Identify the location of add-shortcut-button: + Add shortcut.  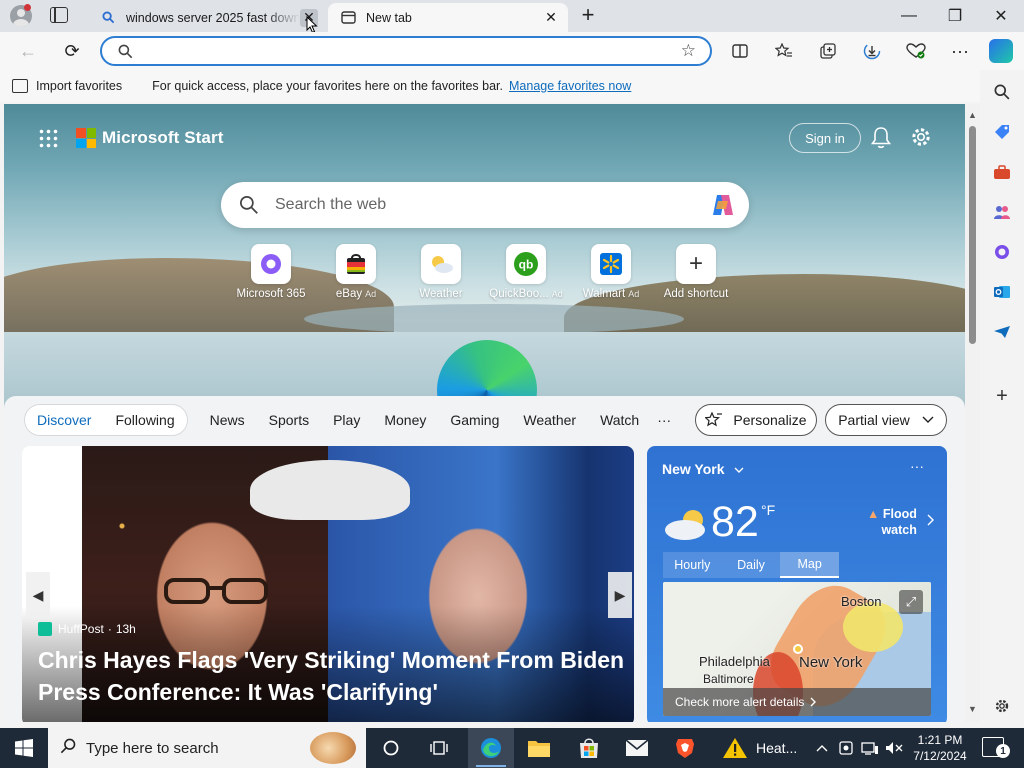
(696, 272).